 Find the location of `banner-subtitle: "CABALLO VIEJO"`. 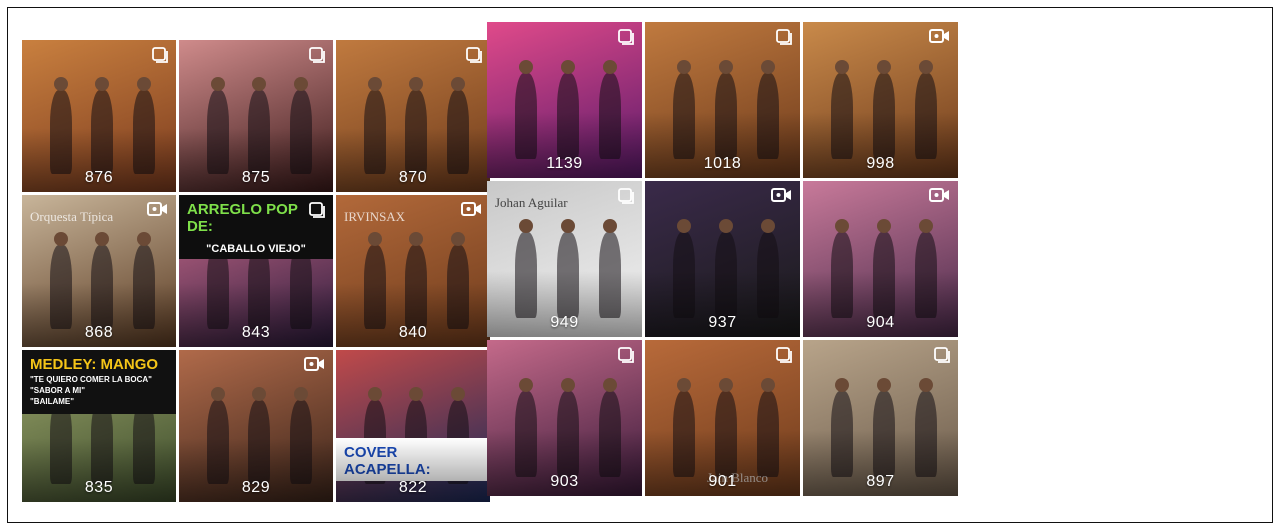

banner-subtitle: "CABALLO VIEJO" is located at coordinates (256, 249).